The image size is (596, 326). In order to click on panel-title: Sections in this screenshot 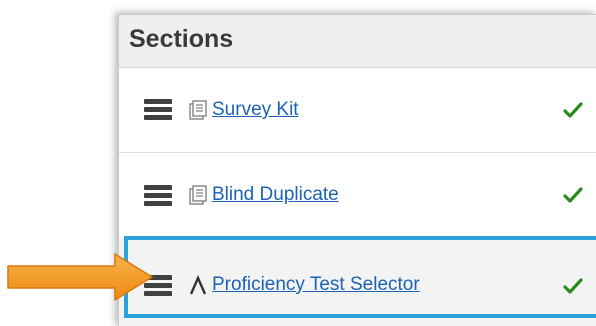, I will do `click(181, 39)`.